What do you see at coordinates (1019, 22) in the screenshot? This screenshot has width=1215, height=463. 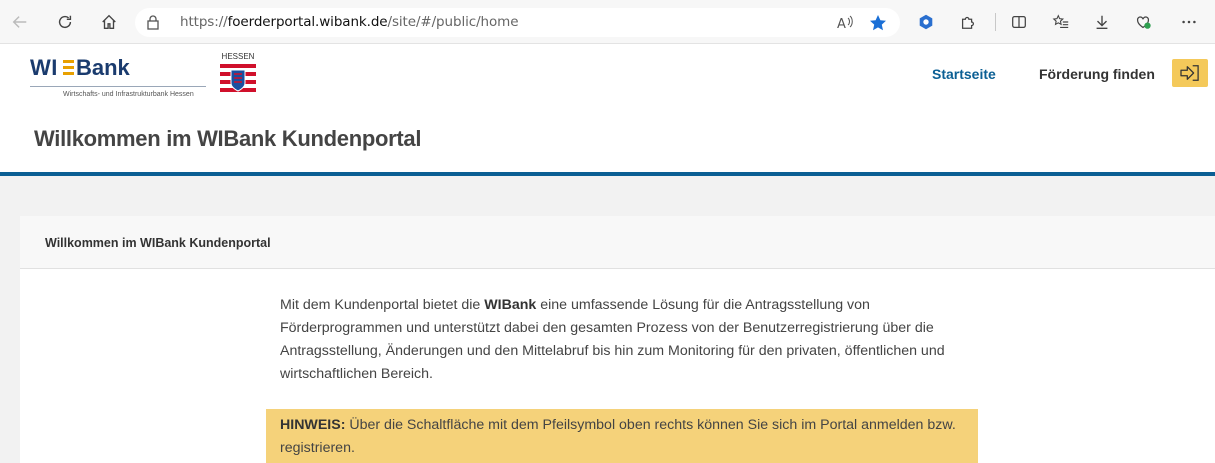 I see `split-screen-icon` at bounding box center [1019, 22].